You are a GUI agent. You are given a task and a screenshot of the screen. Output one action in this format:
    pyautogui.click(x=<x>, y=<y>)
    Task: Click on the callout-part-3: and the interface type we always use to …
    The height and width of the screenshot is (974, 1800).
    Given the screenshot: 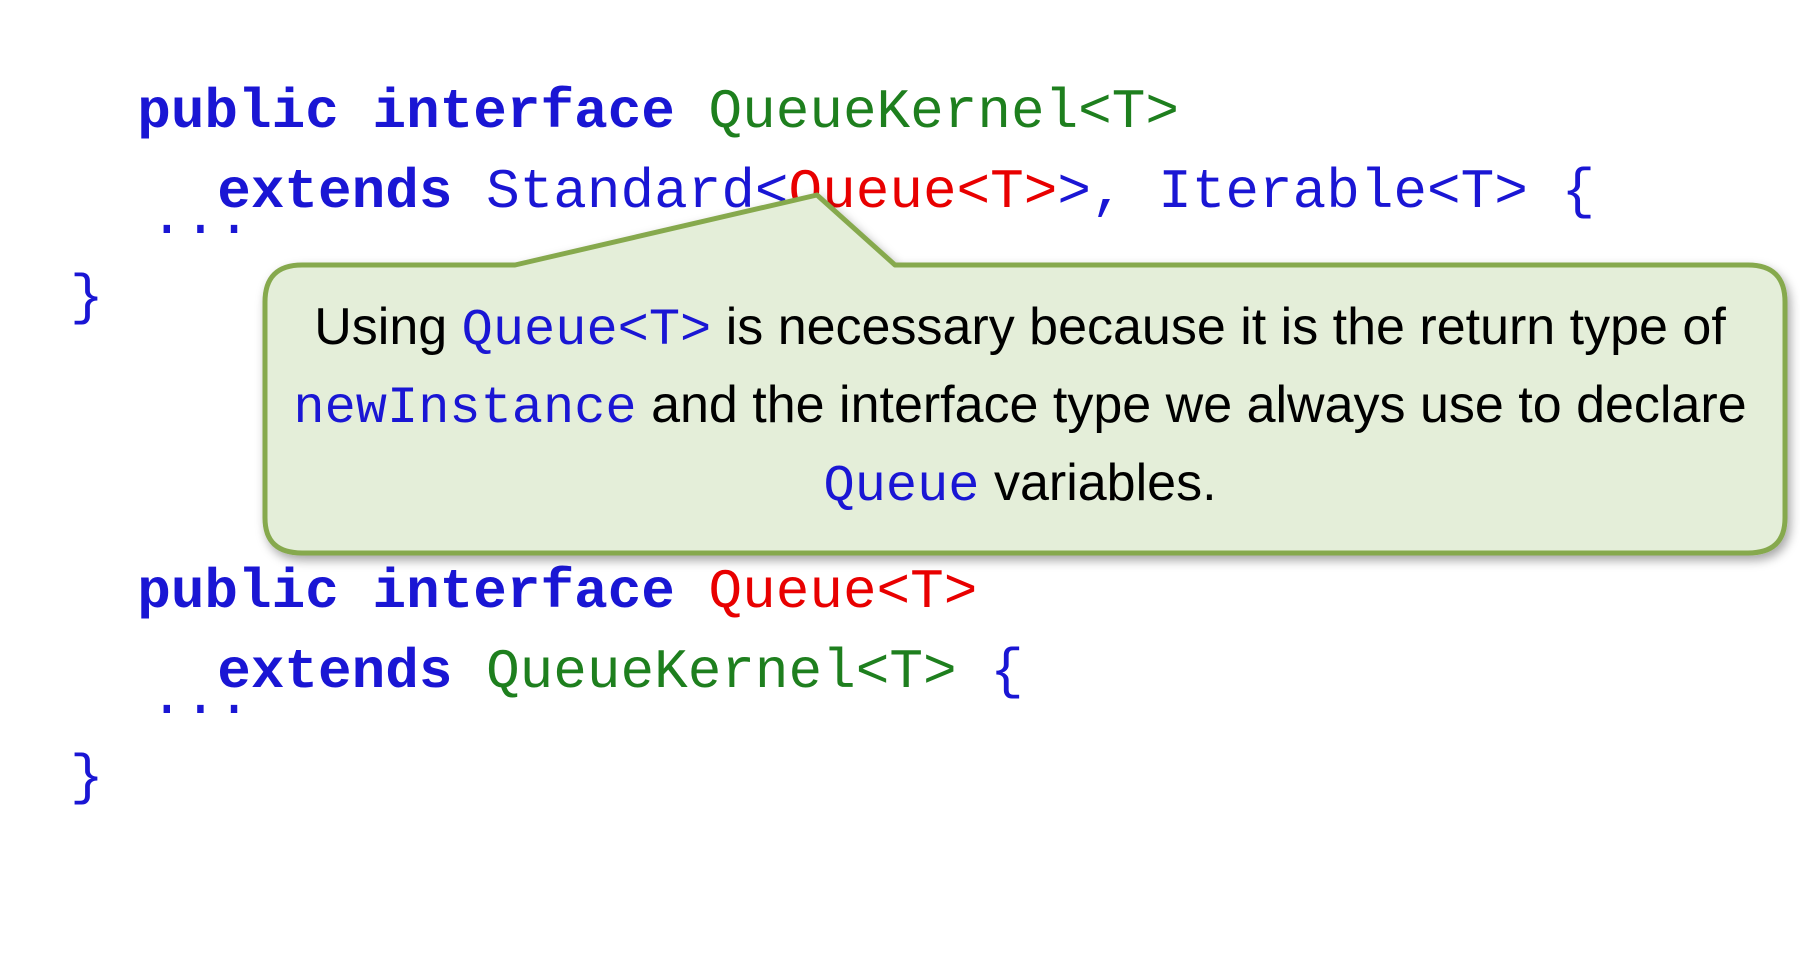 What is the action you would take?
    pyautogui.click(x=1191, y=405)
    